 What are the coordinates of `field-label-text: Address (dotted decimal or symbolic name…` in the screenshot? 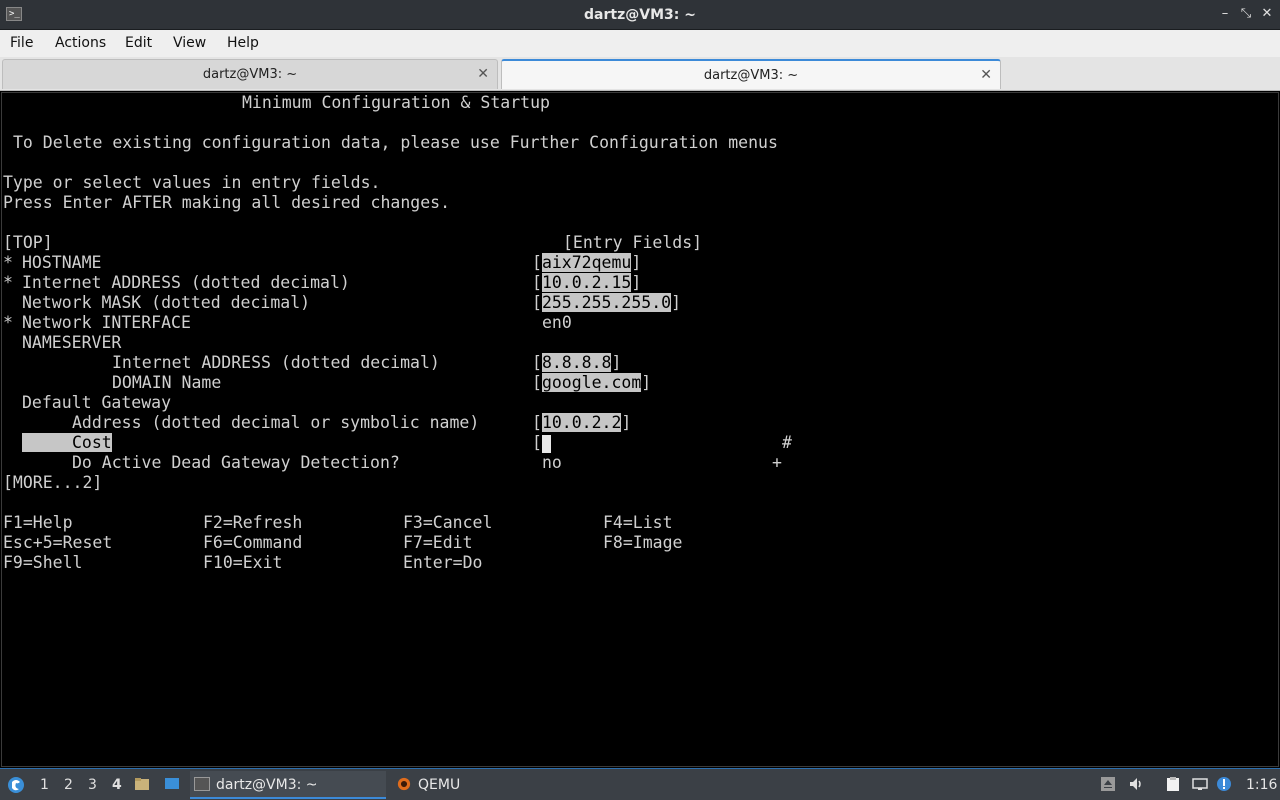 It's located at (276, 422).